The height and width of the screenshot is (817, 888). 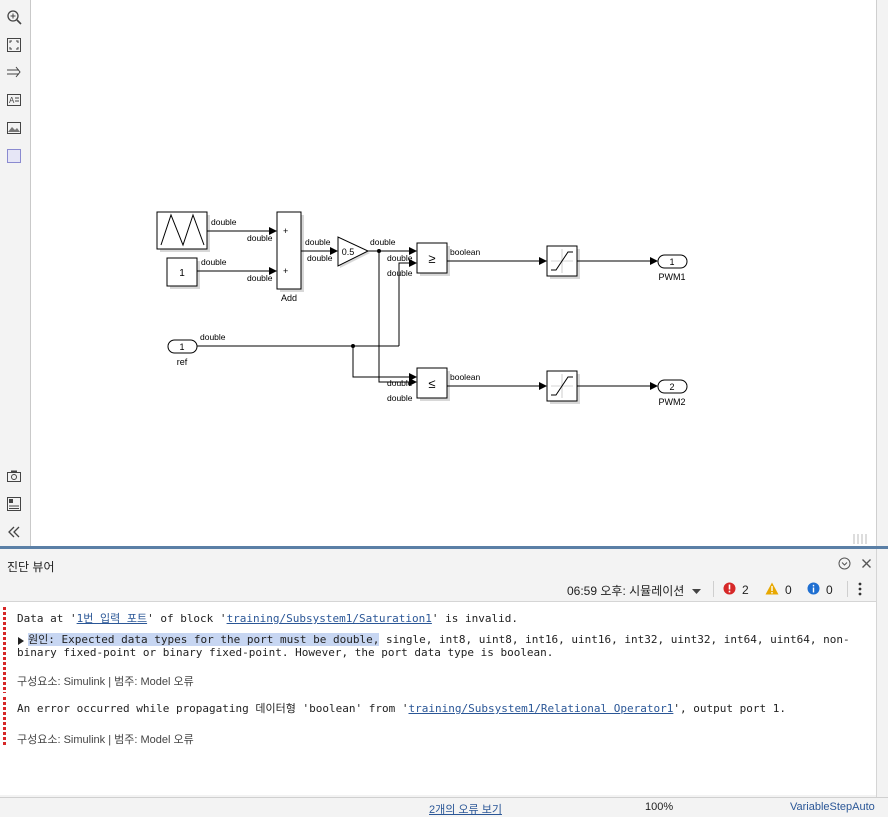 I want to click on warning-filter: 0, so click(x=778, y=590).